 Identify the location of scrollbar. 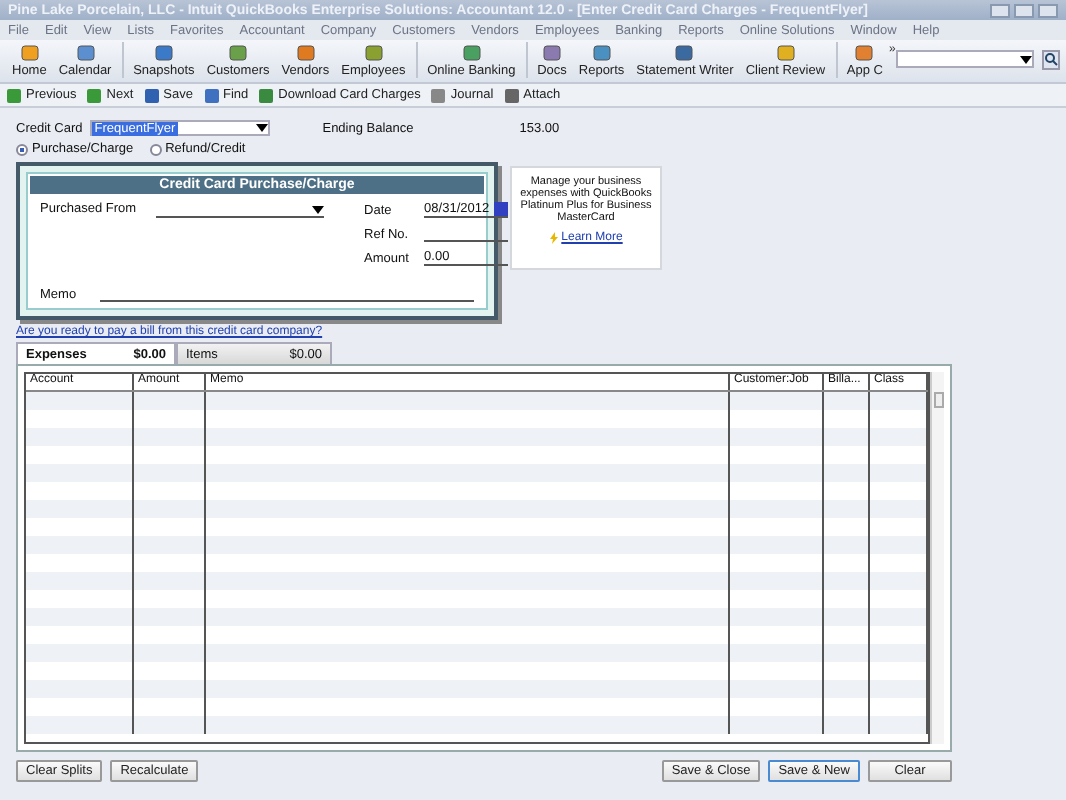
(937, 558).